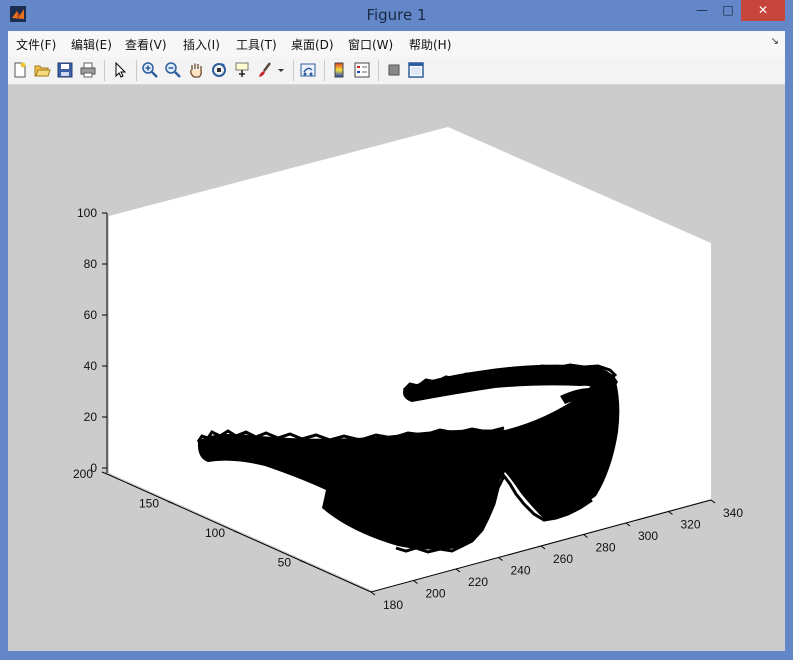 The width and height of the screenshot is (793, 660). I want to click on y-tick-label: 200, so click(83, 474).